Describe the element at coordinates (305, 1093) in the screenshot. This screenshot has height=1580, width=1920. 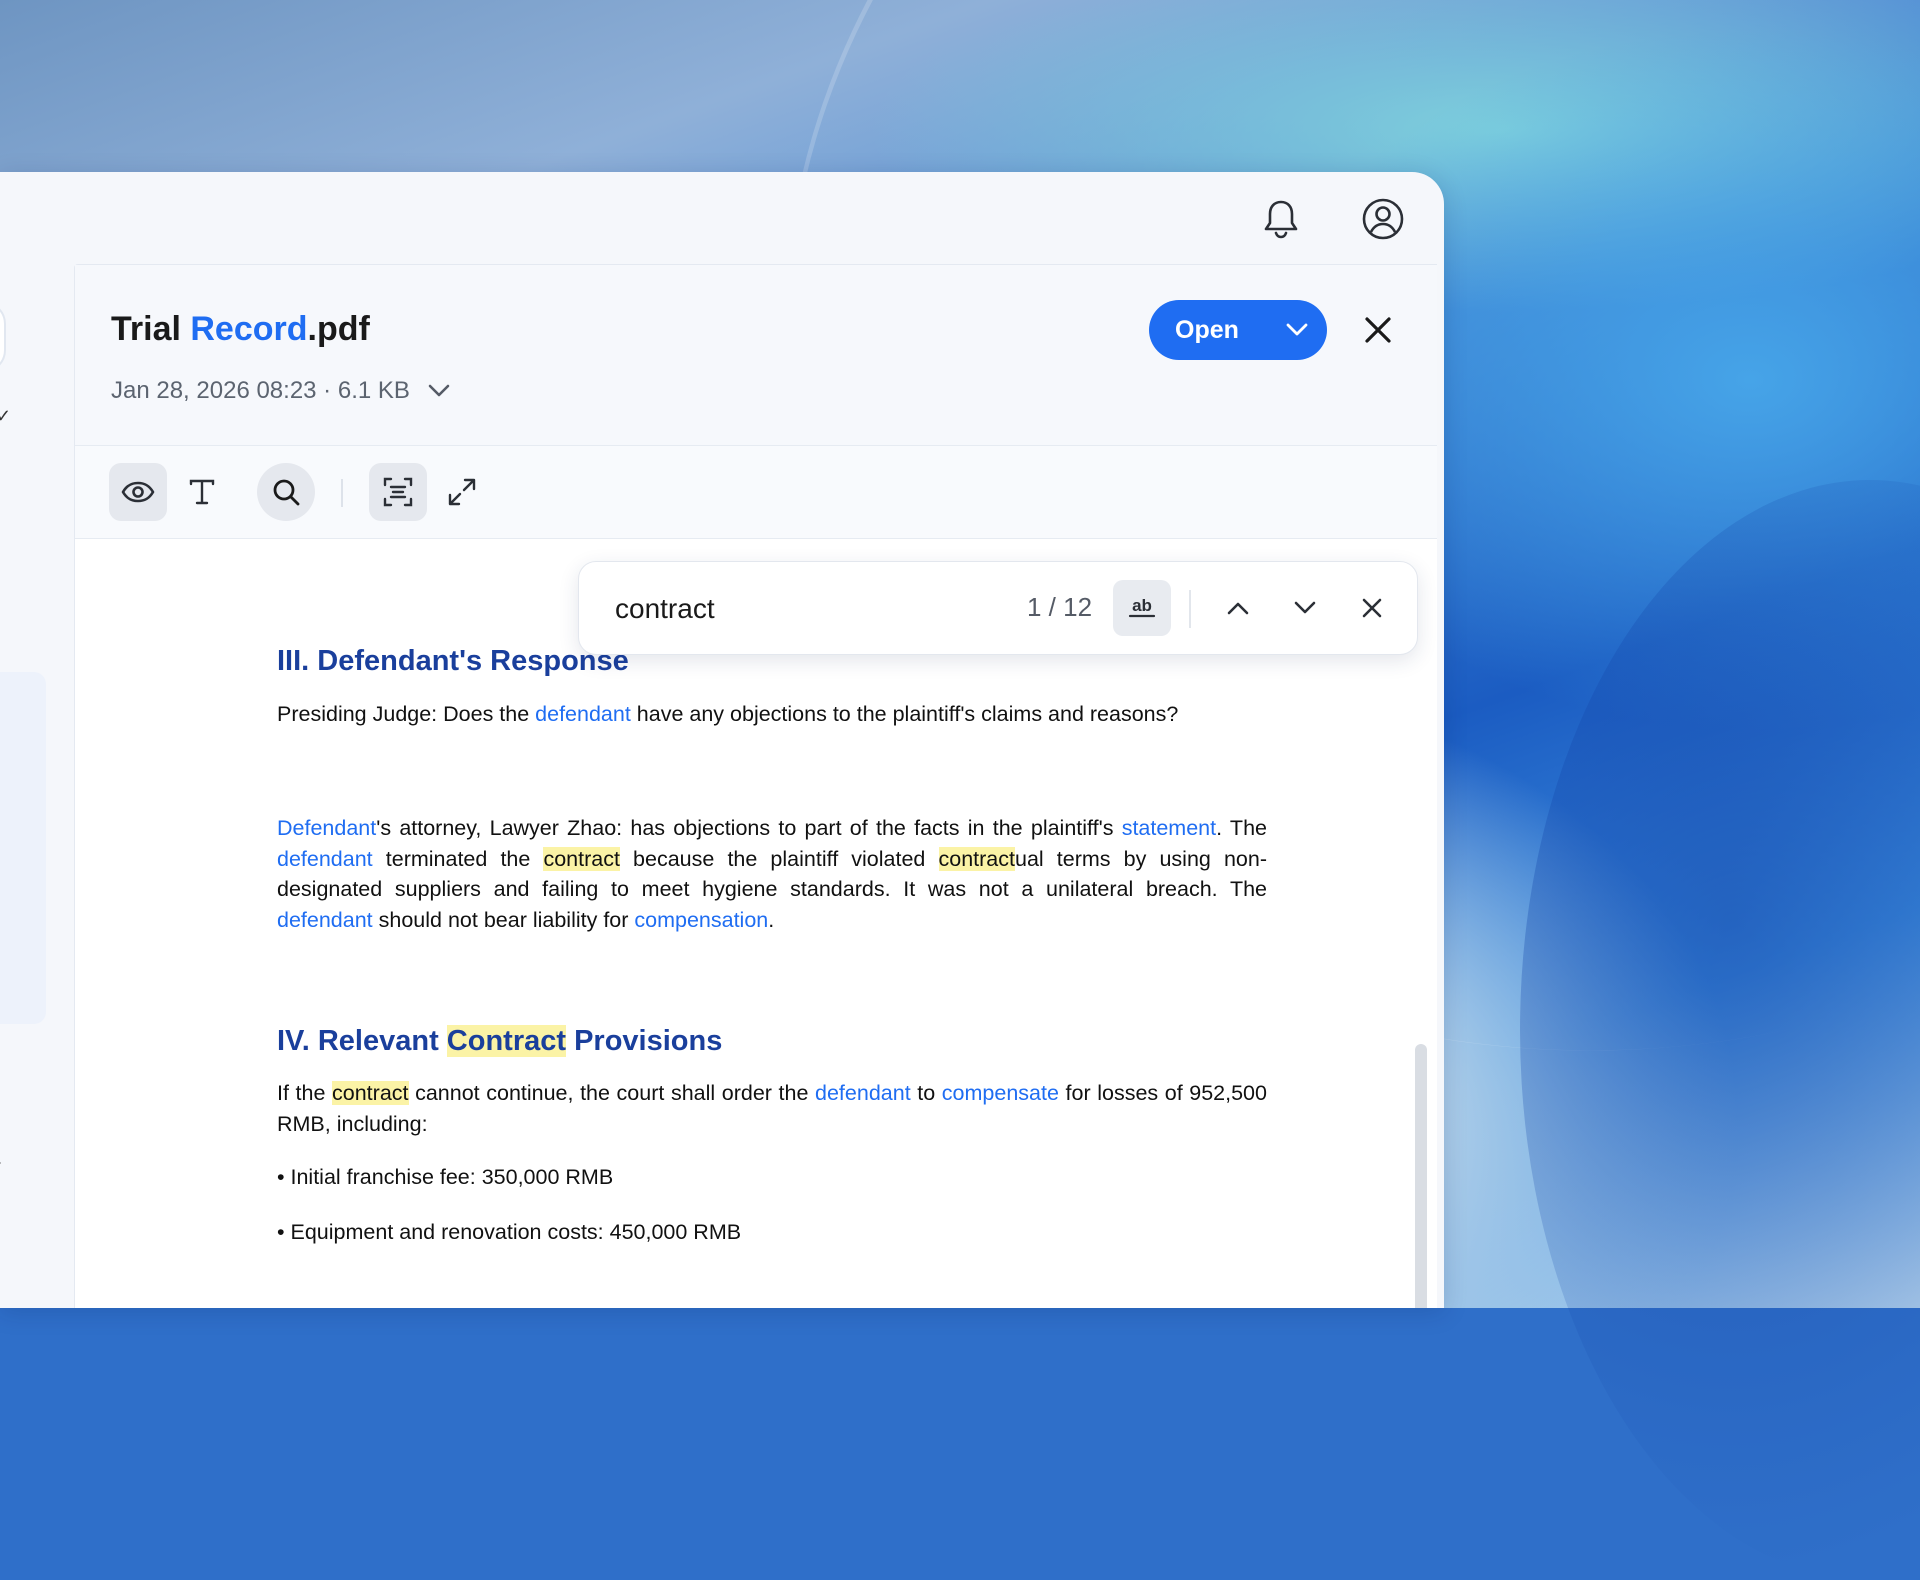
I see `text-run: If the` at that location.